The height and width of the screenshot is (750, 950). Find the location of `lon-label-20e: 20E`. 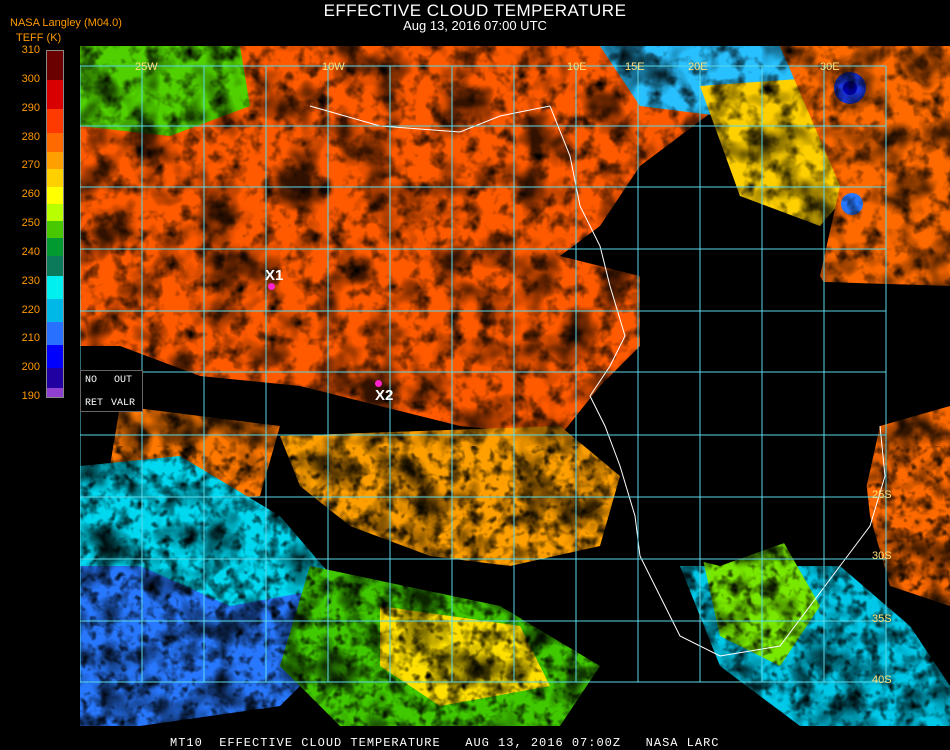

lon-label-20e: 20E is located at coordinates (698, 67).